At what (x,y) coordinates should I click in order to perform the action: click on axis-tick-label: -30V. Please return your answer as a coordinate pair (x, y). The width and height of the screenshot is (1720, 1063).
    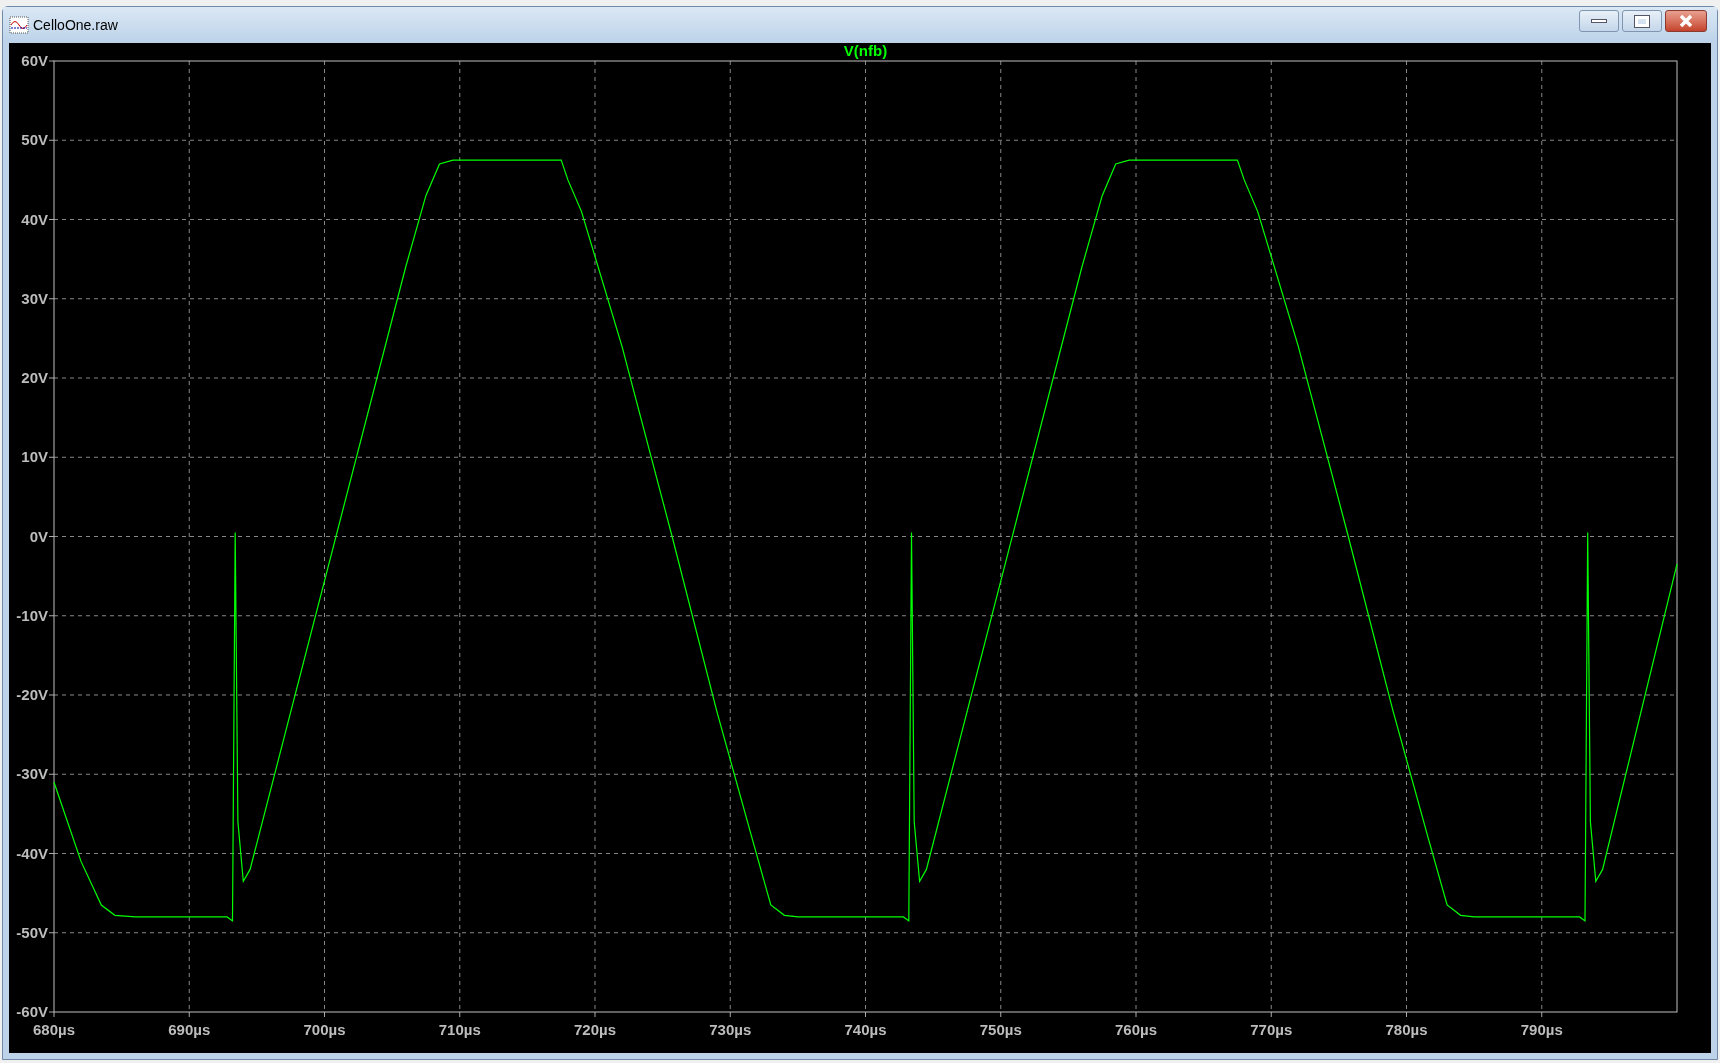
    Looking at the image, I should click on (32, 774).